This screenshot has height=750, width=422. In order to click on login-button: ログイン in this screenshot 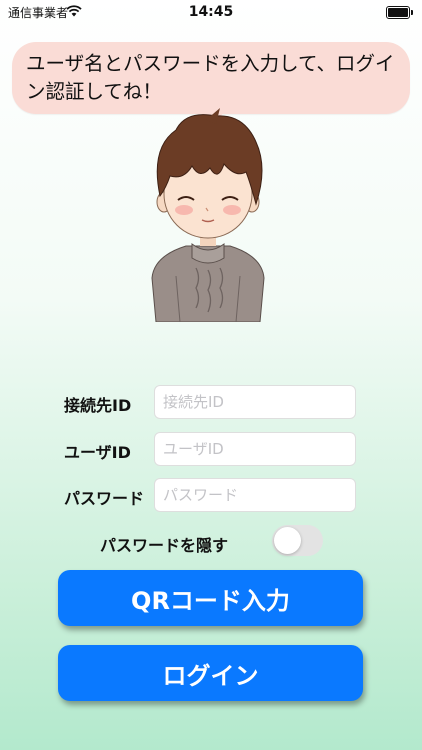, I will do `click(210, 673)`.